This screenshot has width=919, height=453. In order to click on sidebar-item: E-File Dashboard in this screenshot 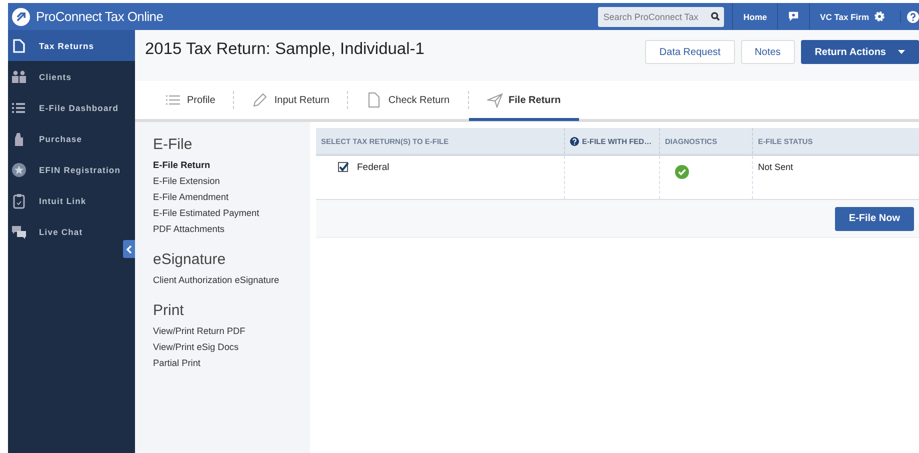, I will do `click(71, 107)`.